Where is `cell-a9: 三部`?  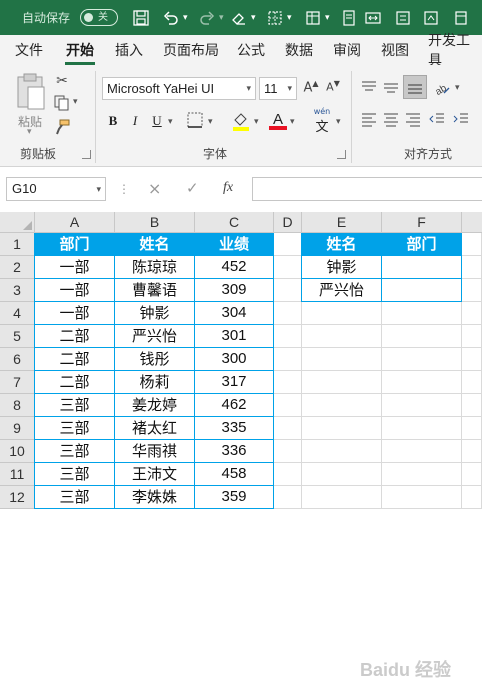
cell-a9: 三部 is located at coordinates (75, 428).